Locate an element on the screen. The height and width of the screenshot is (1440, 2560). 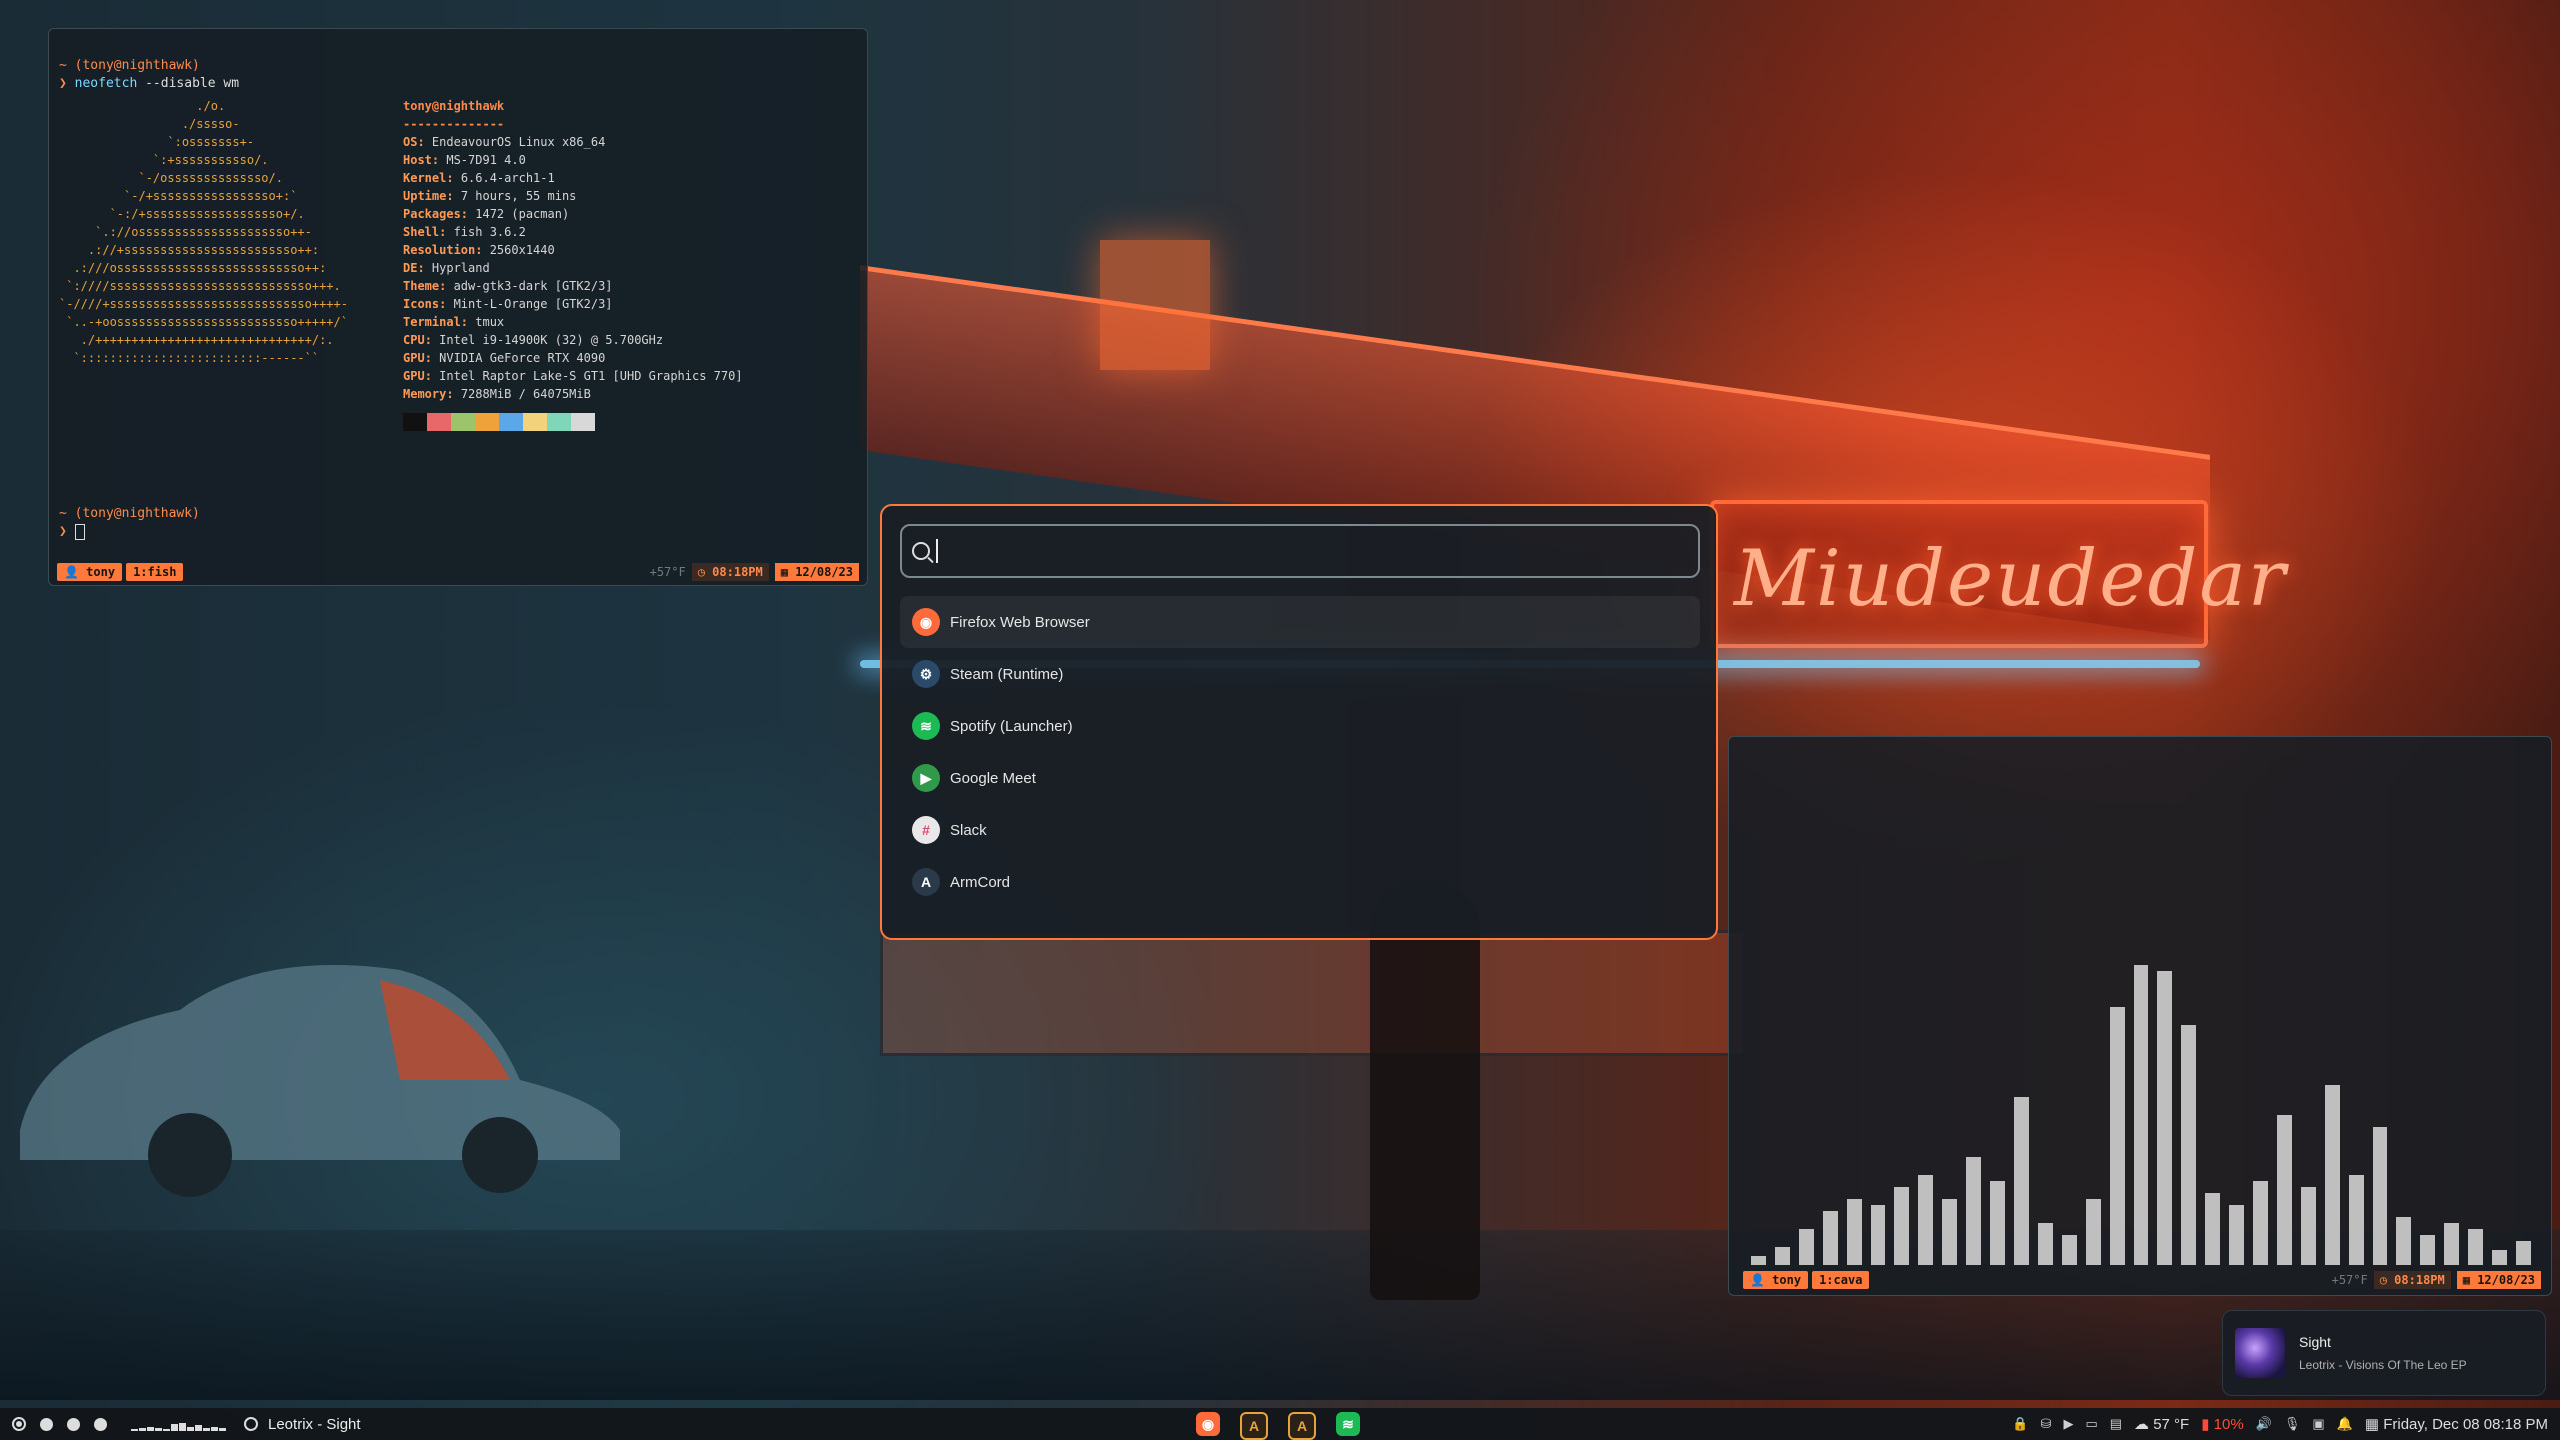
command-args: --disable wm is located at coordinates (188, 83).